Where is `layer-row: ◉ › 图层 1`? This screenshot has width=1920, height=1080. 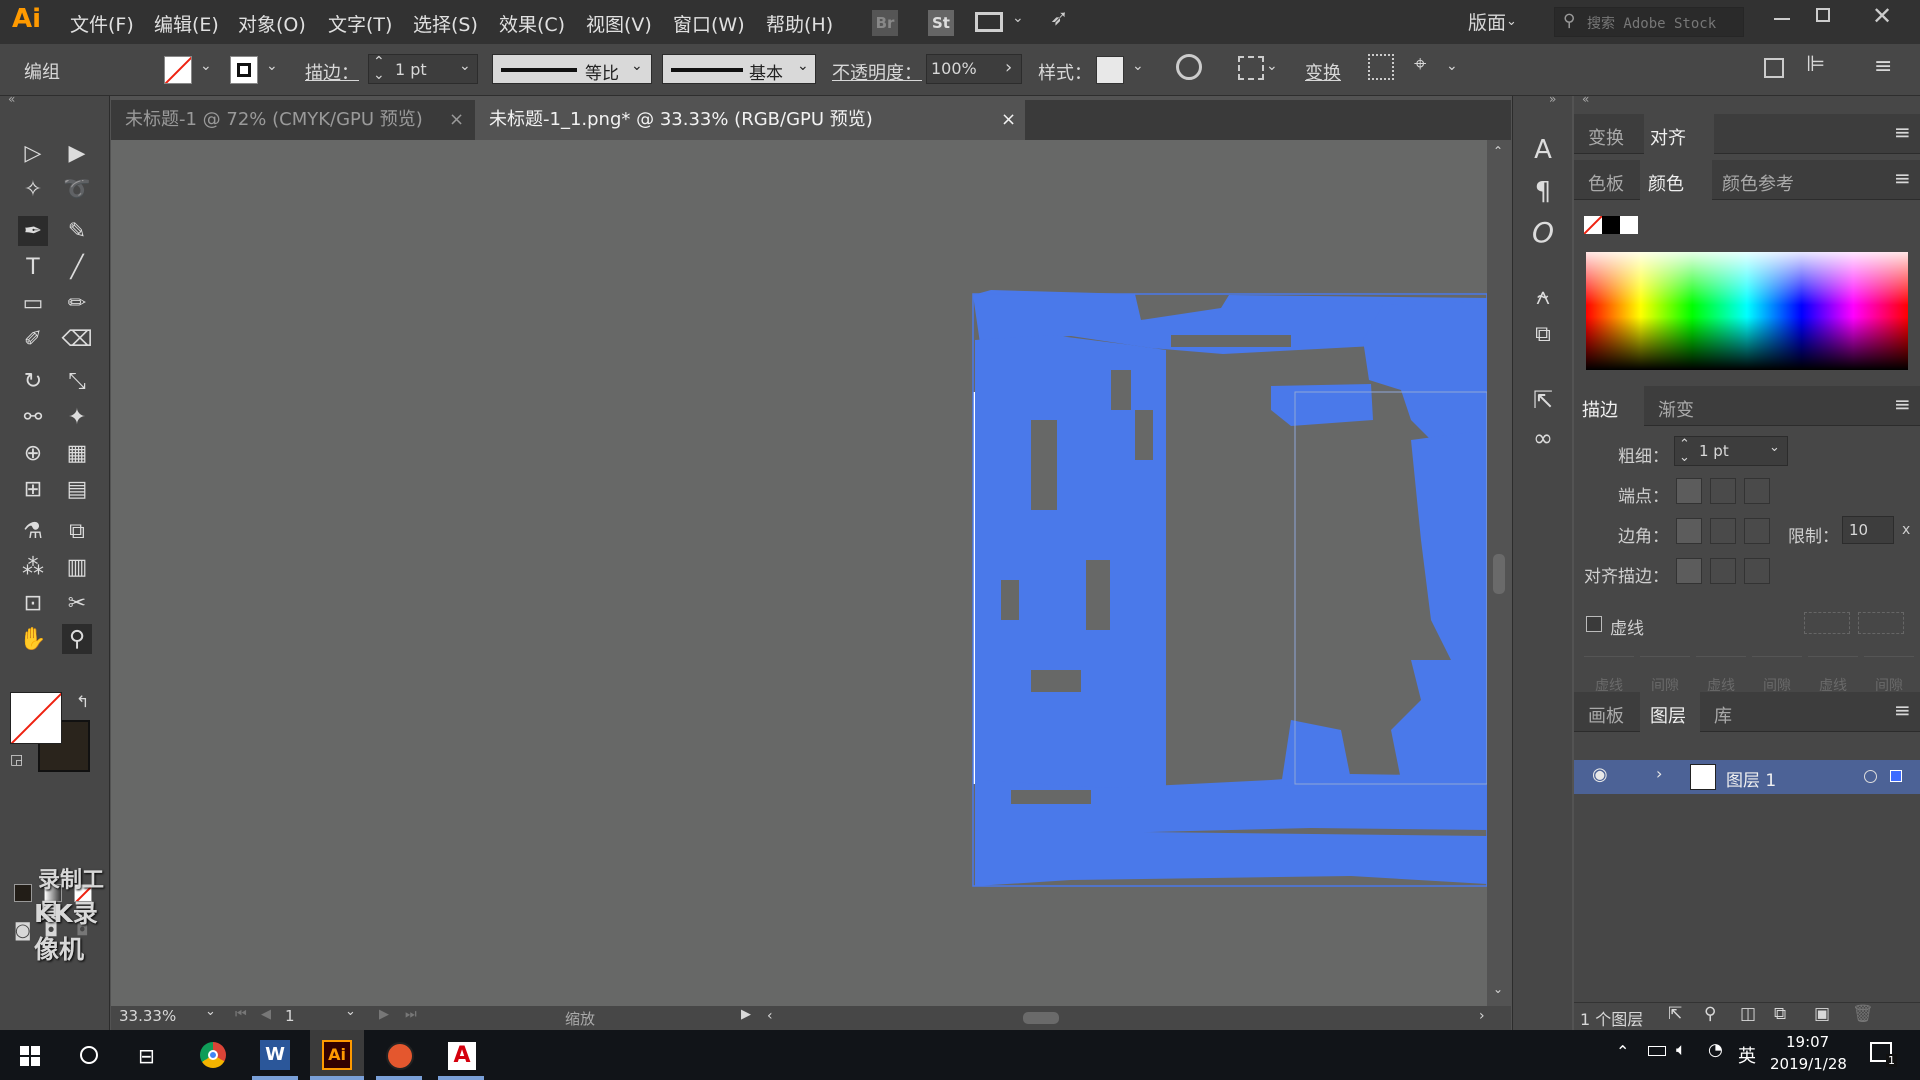
layer-row: ◉ › 图层 1 is located at coordinates (1747, 777).